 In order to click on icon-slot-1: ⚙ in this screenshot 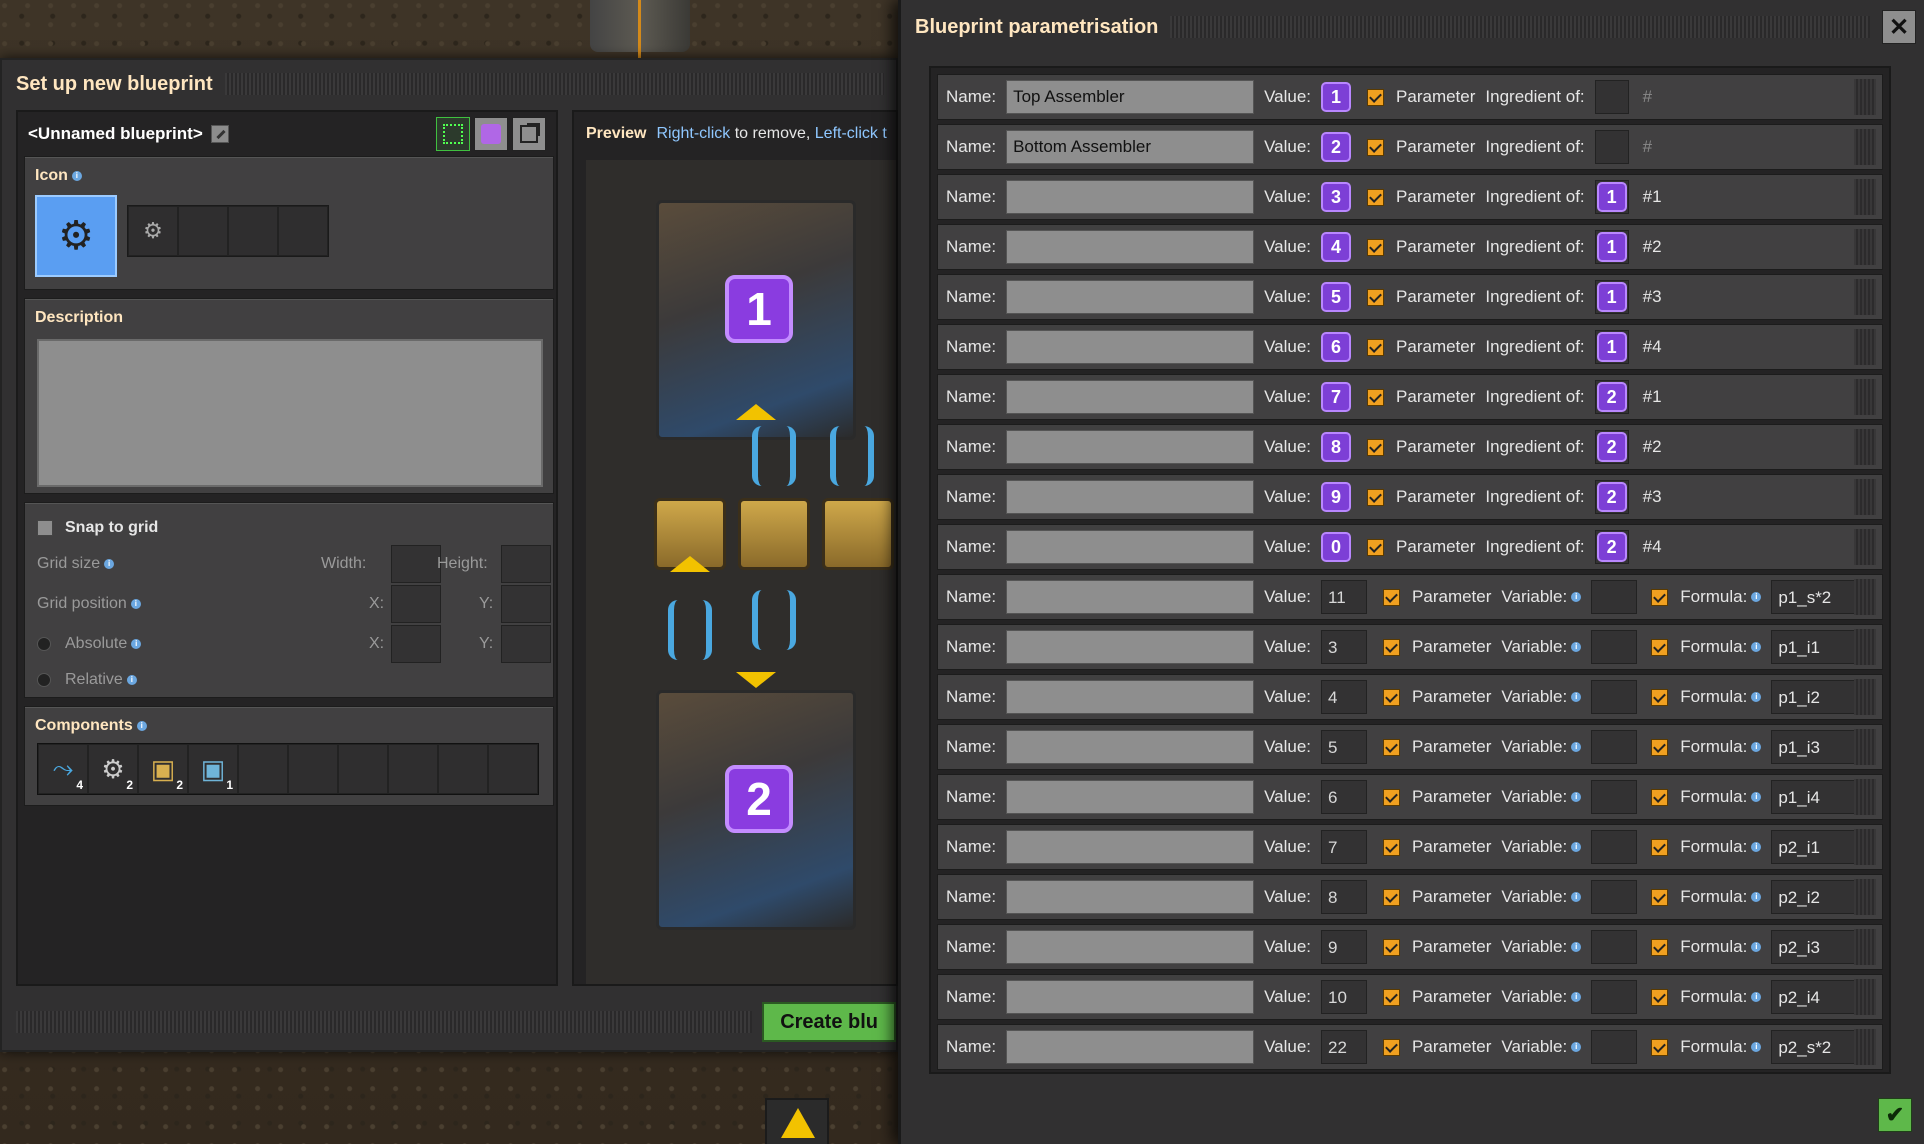, I will do `click(153, 231)`.